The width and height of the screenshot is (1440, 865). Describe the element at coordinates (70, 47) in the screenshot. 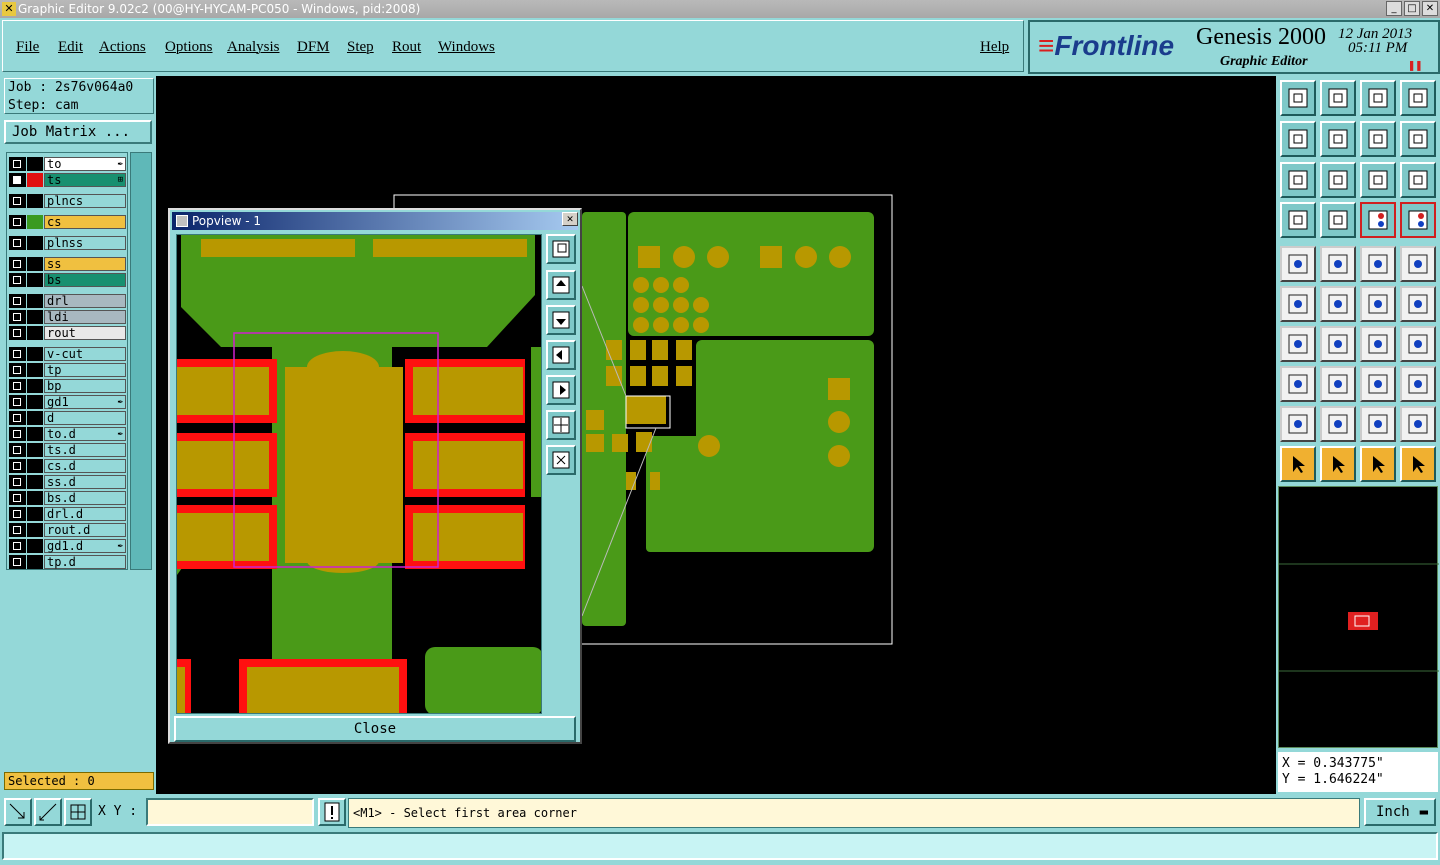

I see `menu-edit: Edit` at that location.